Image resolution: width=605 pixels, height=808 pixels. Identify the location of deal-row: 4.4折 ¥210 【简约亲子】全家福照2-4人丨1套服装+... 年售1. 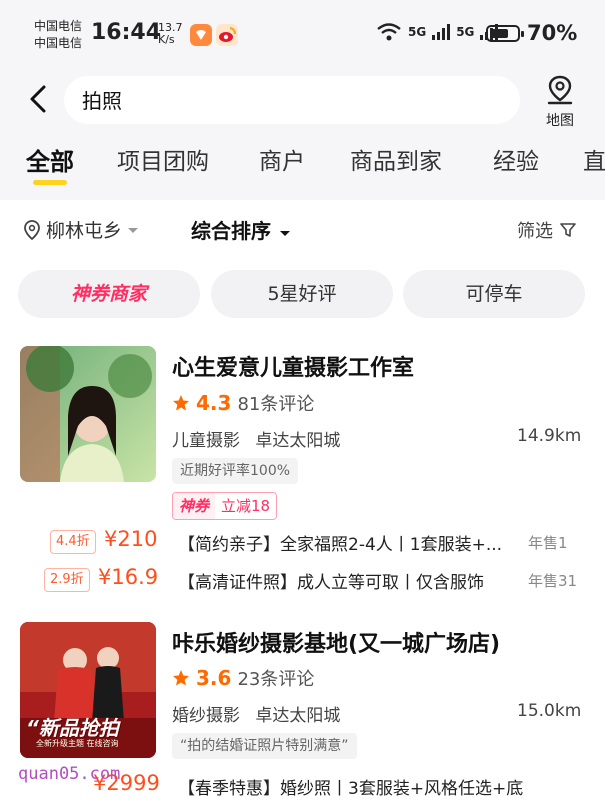
(302, 542).